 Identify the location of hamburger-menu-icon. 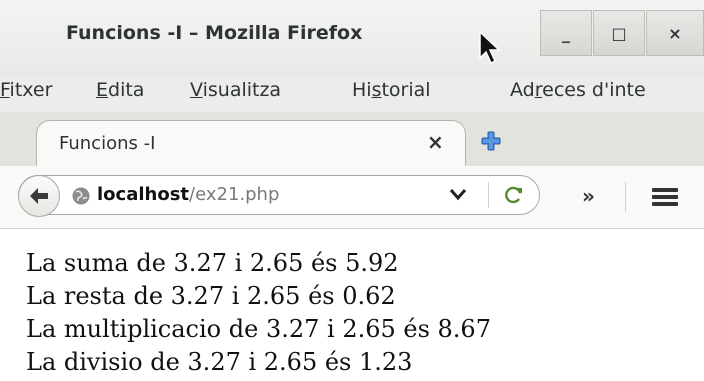
(665, 197).